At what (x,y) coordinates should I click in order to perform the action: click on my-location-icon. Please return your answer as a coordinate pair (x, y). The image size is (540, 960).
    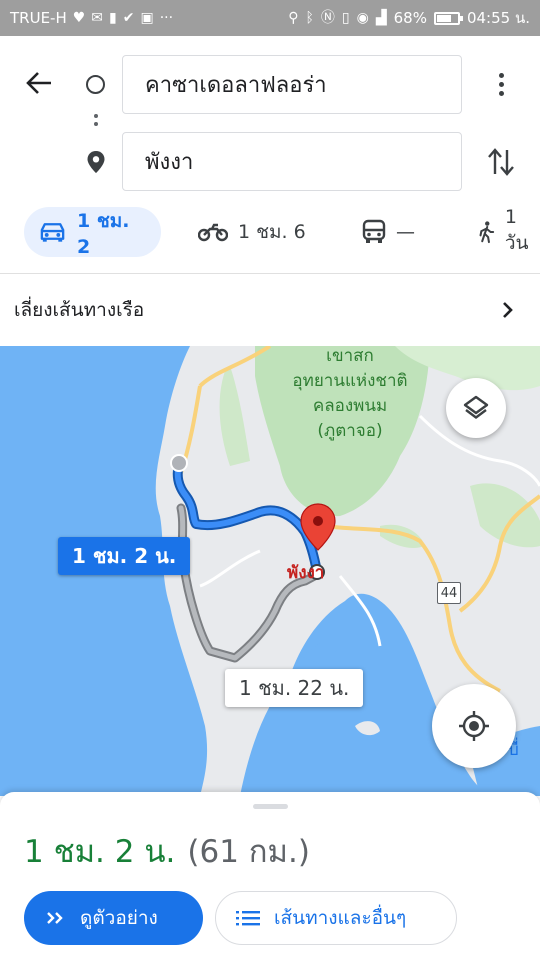
    Looking at the image, I should click on (474, 726).